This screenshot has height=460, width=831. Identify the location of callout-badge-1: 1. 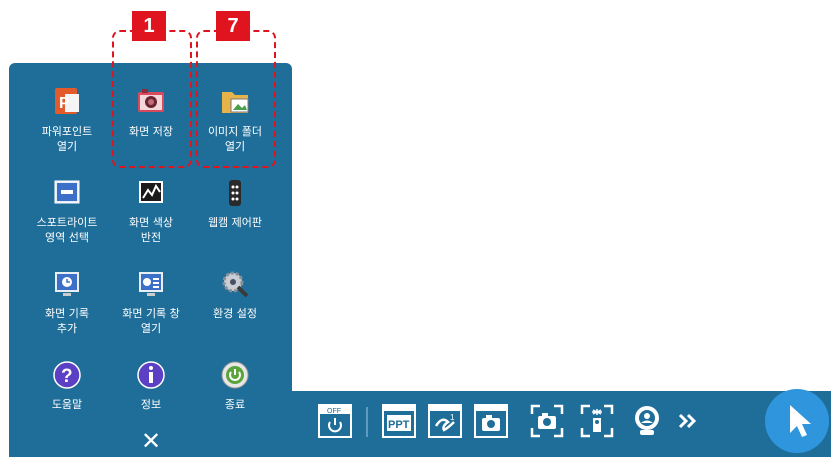
(149, 26).